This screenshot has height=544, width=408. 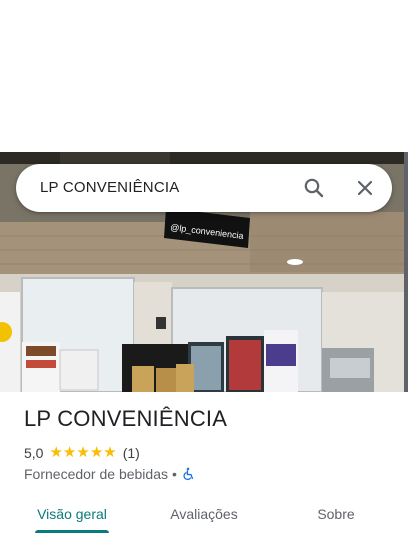 What do you see at coordinates (406, 272) in the screenshot?
I see `scrollbar` at bounding box center [406, 272].